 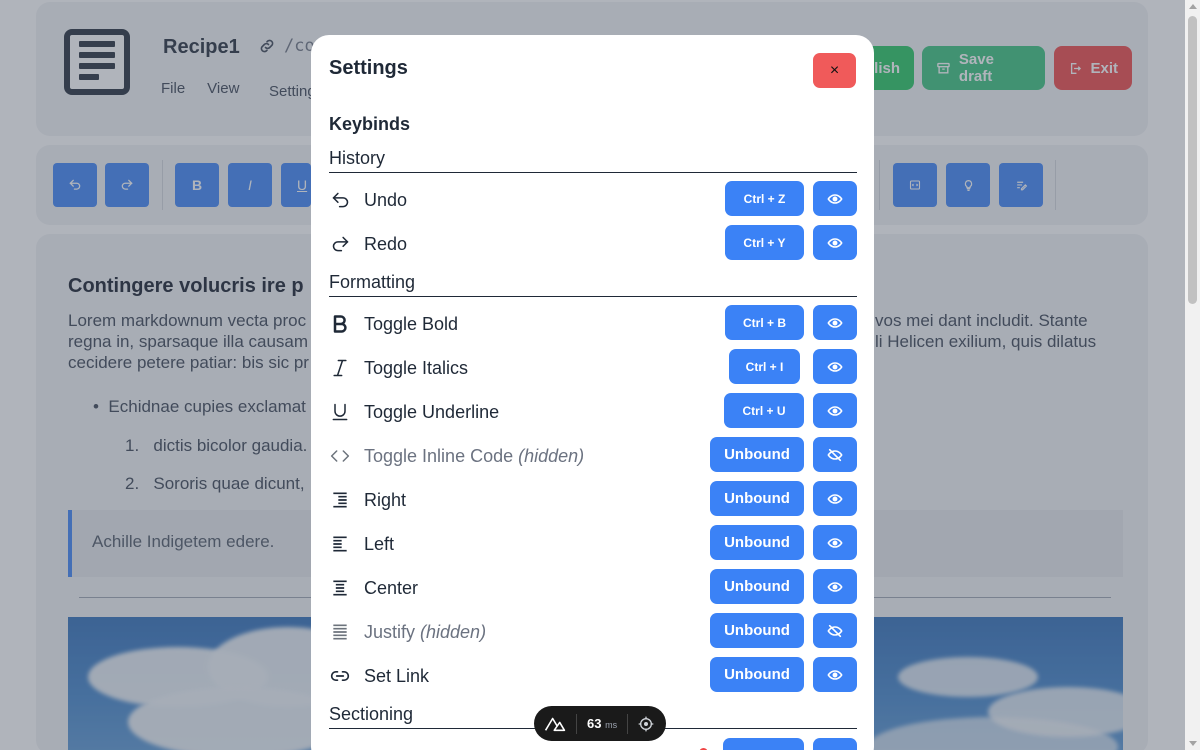 I want to click on close-button: ×, so click(x=834, y=70).